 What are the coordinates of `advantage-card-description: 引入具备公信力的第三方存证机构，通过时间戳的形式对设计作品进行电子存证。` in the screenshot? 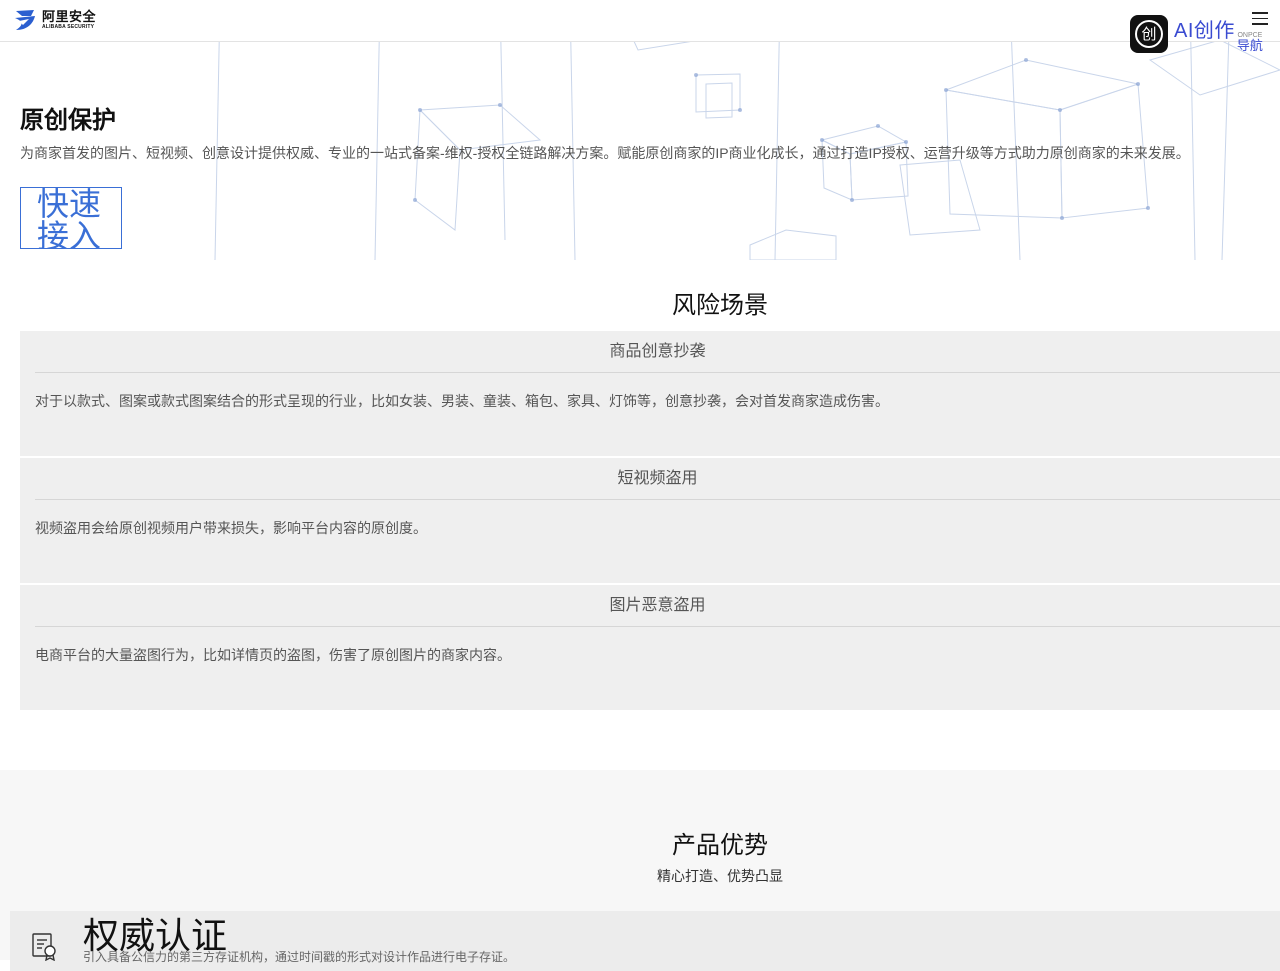 It's located at (299, 957).